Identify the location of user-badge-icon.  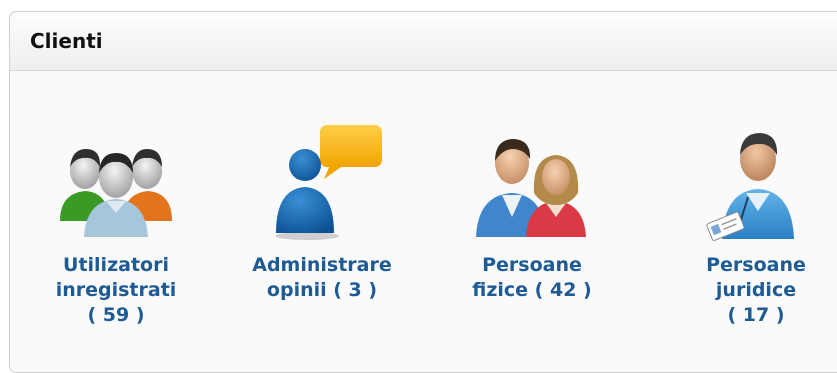
(750, 187).